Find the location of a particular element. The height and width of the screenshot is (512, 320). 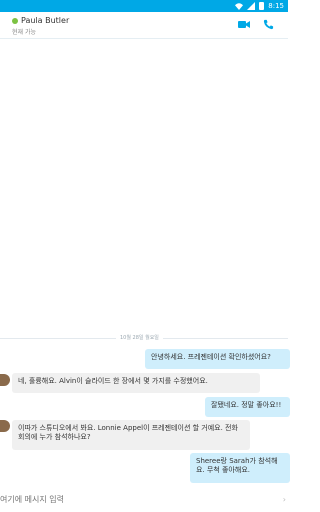

battery-icon is located at coordinates (262, 6).